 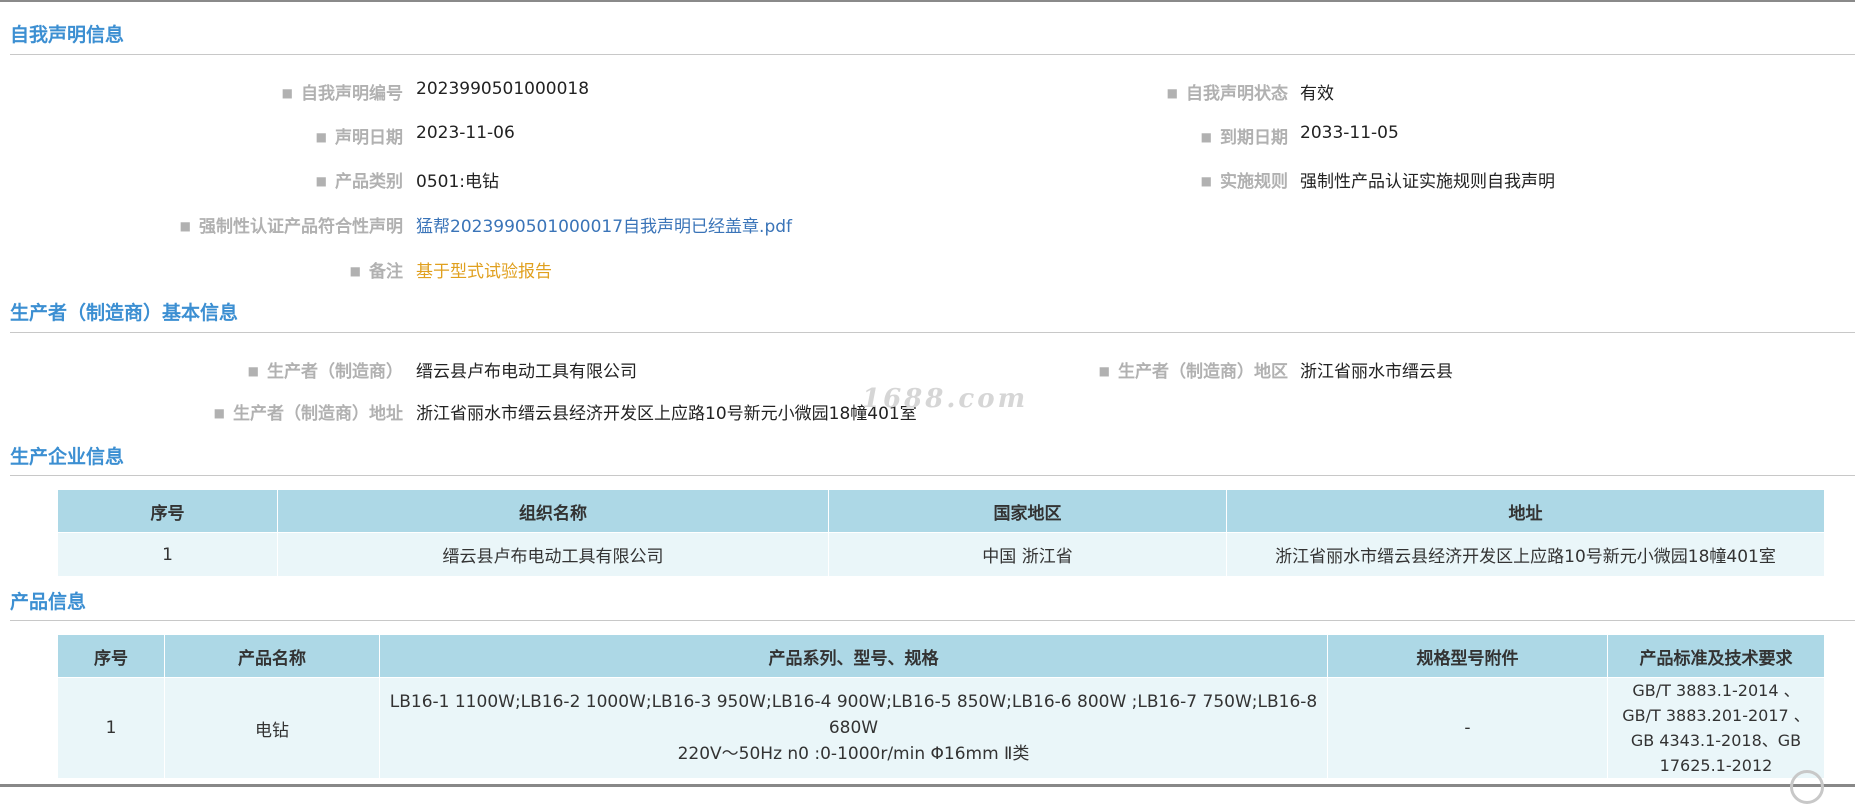 What do you see at coordinates (1376, 372) in the screenshot?
I see `field-value-manufacturer-region: 浙江省丽水市缙云县` at bounding box center [1376, 372].